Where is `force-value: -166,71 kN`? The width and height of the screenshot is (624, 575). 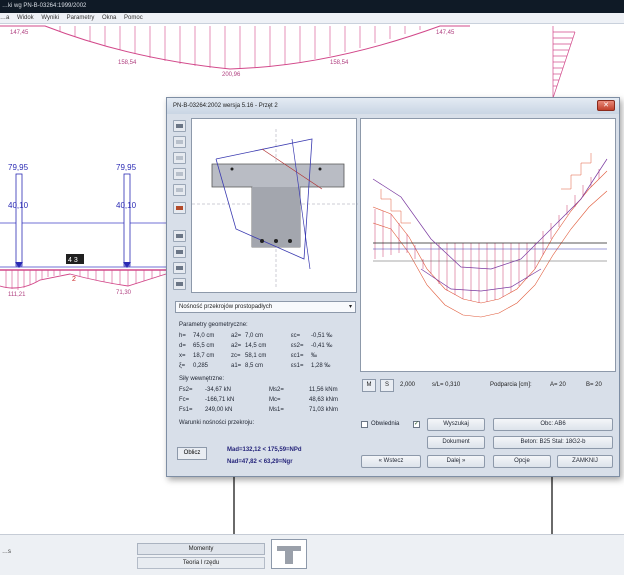
force-value: -166,71 kN is located at coordinates (220, 400).